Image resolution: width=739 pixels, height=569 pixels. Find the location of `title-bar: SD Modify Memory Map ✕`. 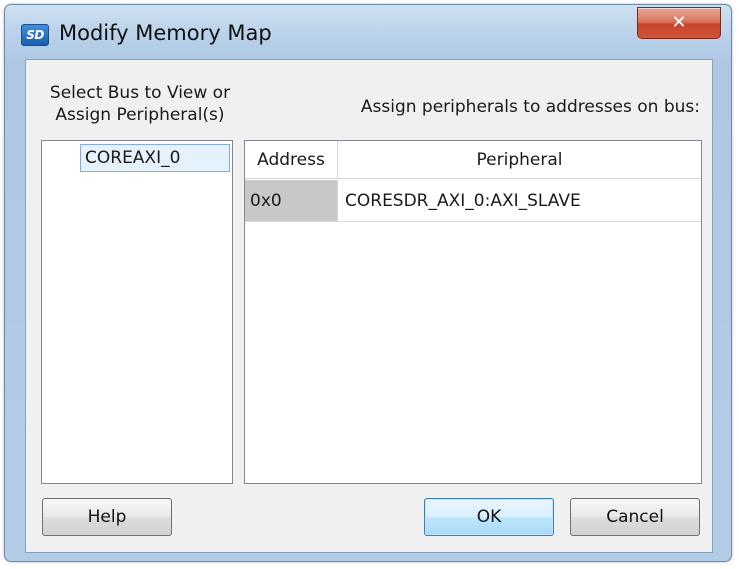

title-bar: SD Modify Memory Map ✕ is located at coordinates (368, 32).